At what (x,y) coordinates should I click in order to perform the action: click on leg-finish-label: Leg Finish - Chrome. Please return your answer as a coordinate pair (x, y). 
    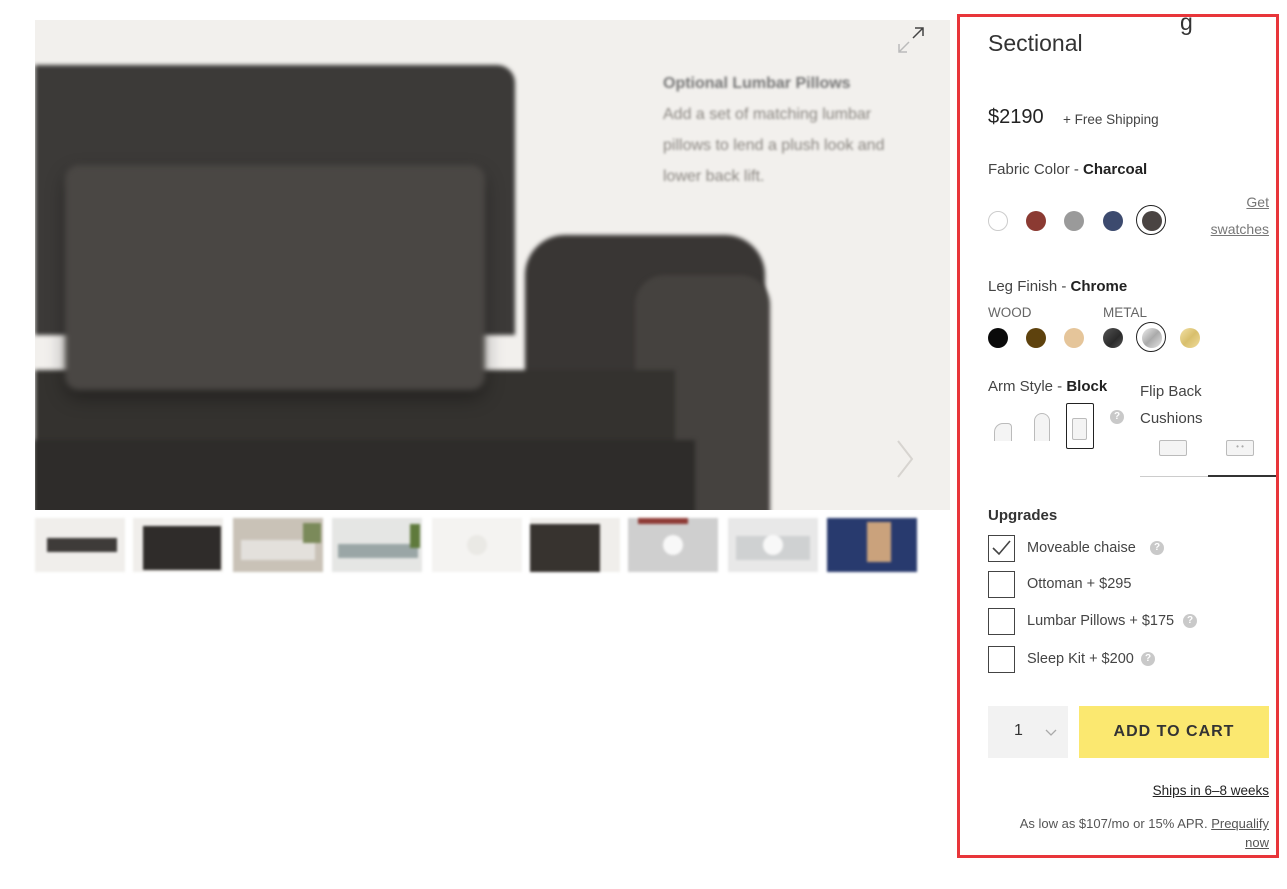
    Looking at the image, I should click on (1057, 286).